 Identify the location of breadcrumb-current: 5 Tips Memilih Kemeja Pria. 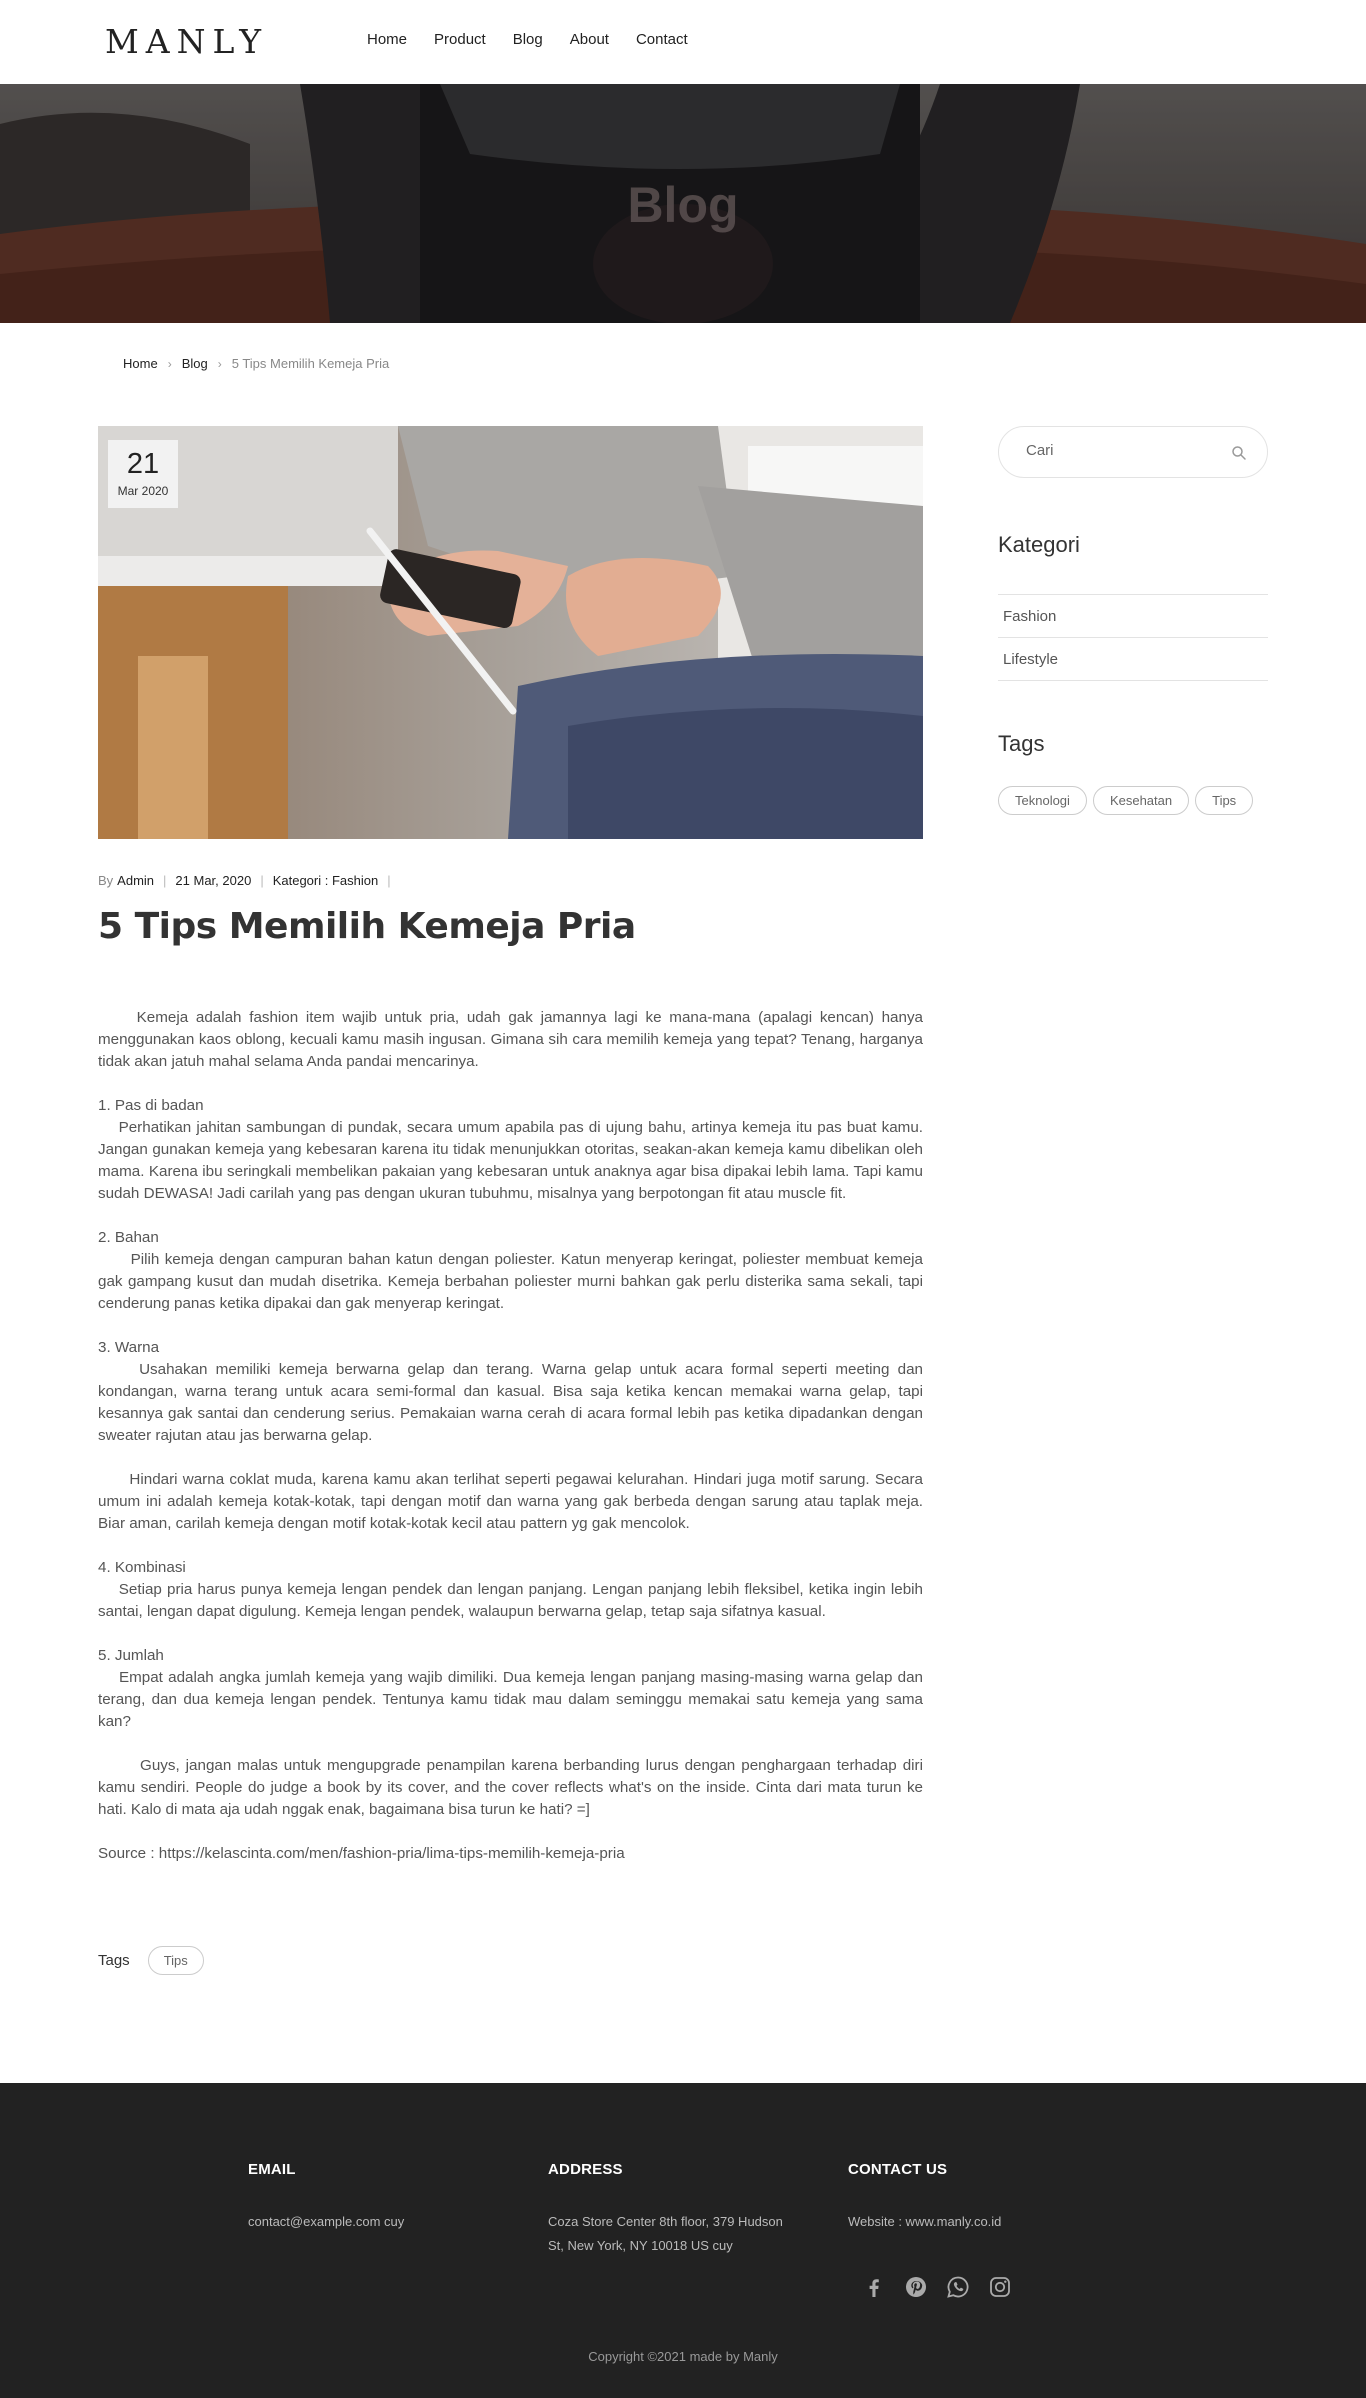
(310, 363).